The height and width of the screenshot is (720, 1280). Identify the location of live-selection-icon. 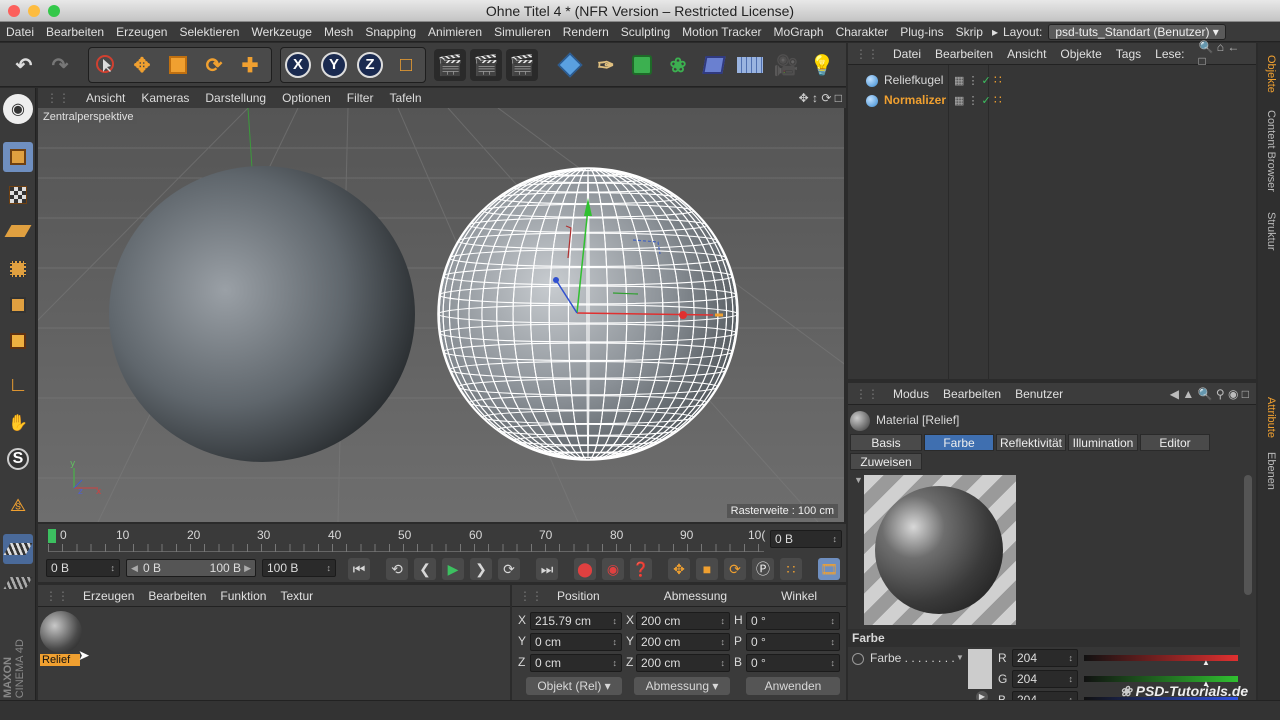
(106, 65).